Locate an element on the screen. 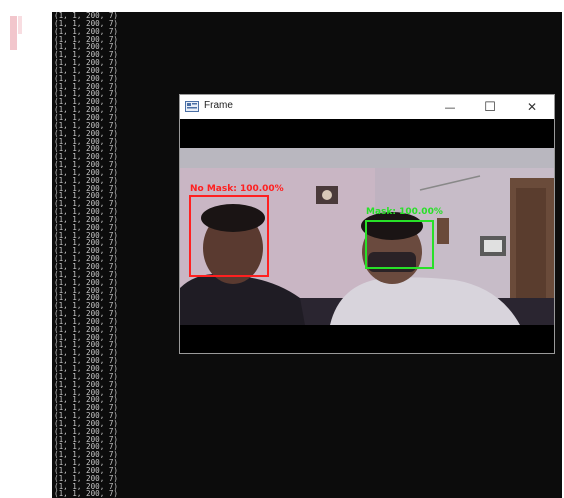 Image resolution: width=564 pixels, height=498 pixels. window-titlebar: Frame — ☐ ✕ is located at coordinates (367, 107).